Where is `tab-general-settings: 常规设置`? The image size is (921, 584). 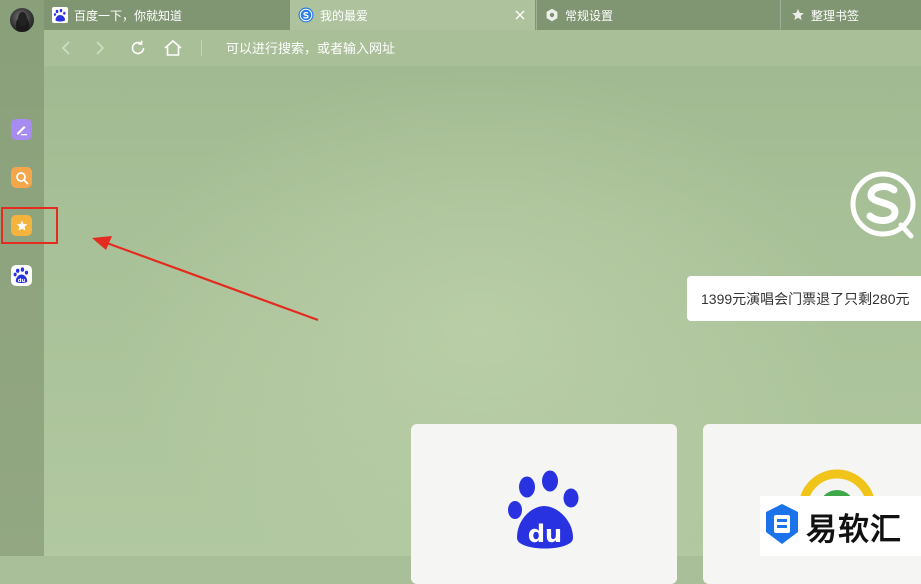 tab-general-settings: 常规设置 is located at coordinates (658, 15).